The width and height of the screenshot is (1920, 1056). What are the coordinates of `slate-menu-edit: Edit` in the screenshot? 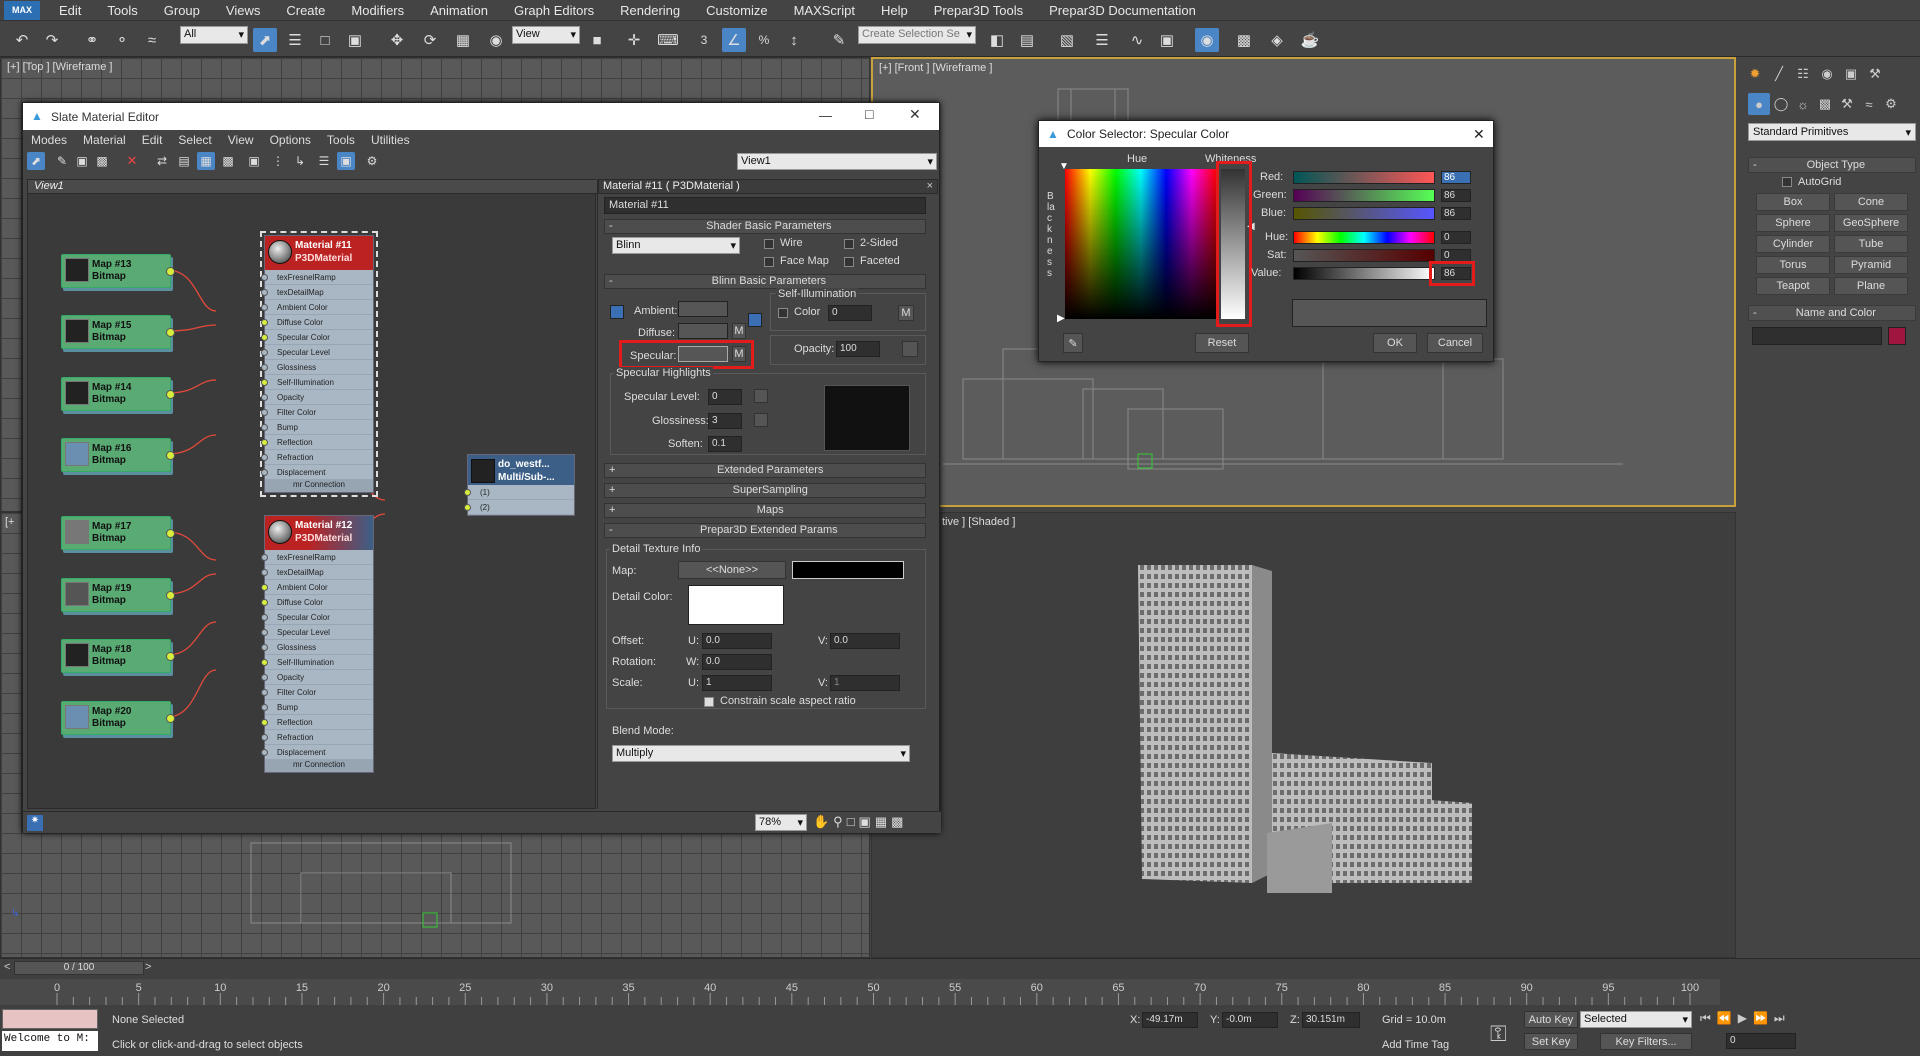 It's located at (152, 140).